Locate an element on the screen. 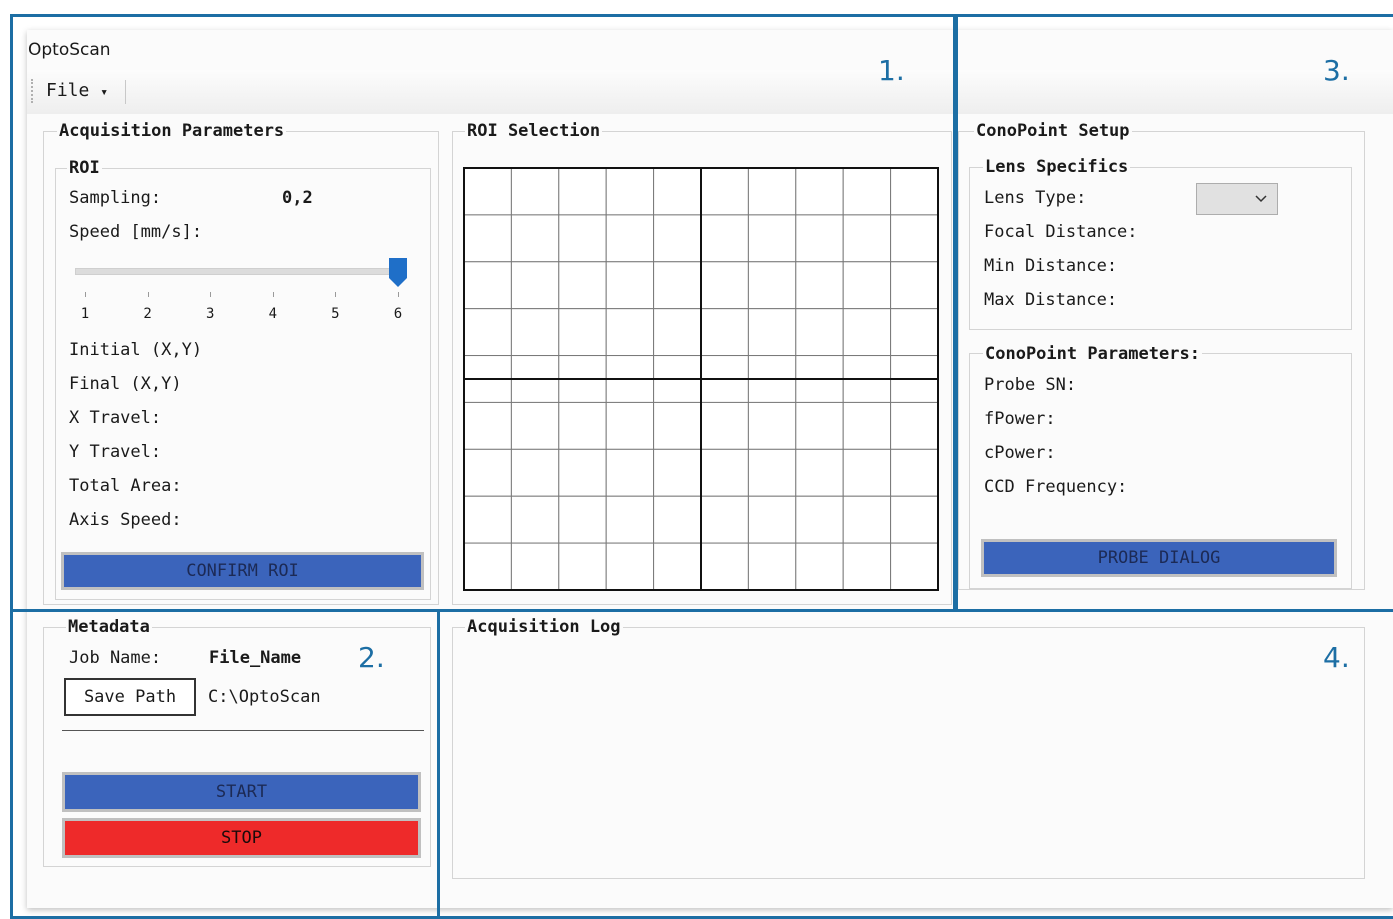 This screenshot has width=1393, height=919. min-distance-label: Min Distance: is located at coordinates (1051, 266).